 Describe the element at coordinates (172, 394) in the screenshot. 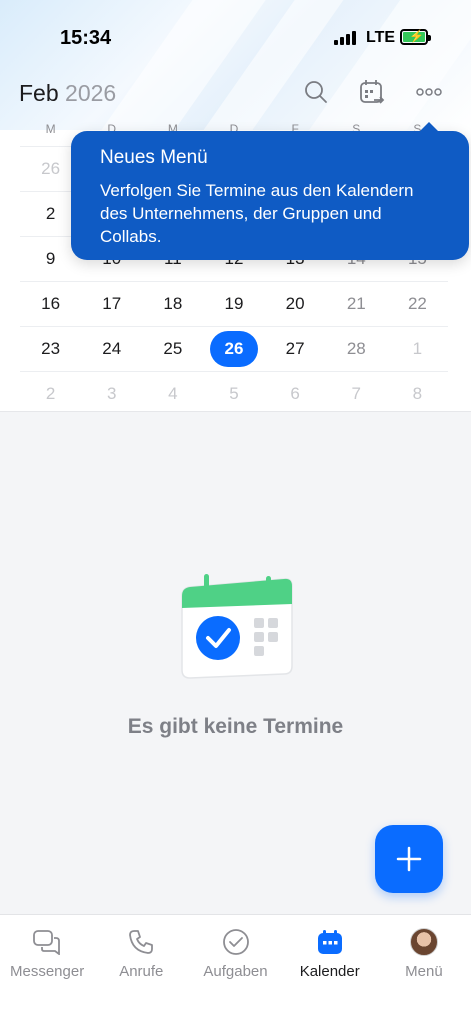

I see `day-cell: 4` at that location.